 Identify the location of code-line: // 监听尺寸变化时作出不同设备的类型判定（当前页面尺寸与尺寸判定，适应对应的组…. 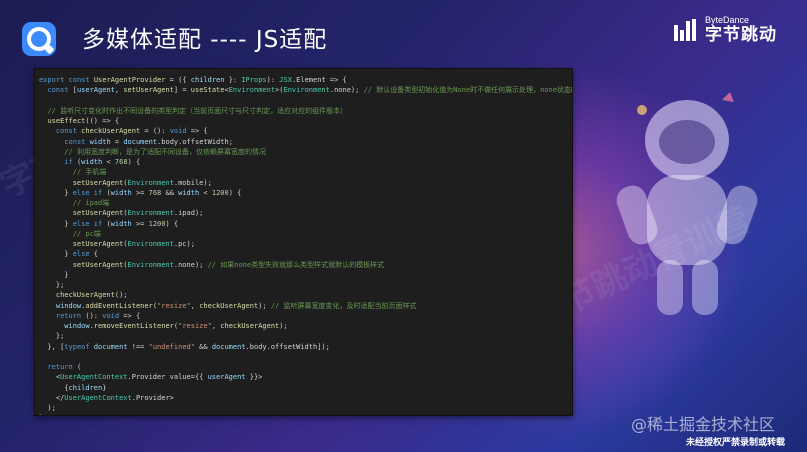
(197, 110).